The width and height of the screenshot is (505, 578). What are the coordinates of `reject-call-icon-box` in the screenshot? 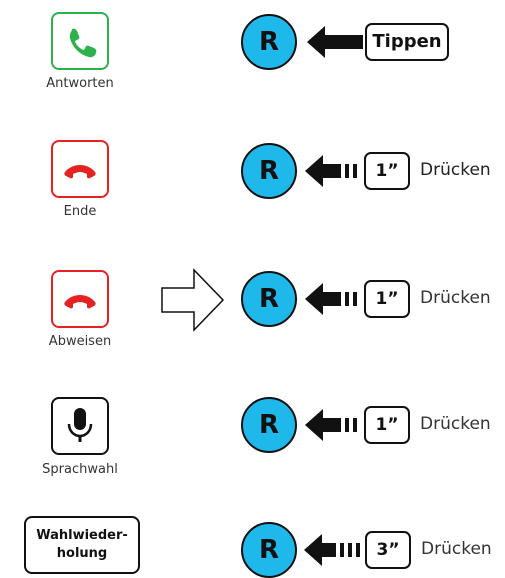 It's located at (80, 299).